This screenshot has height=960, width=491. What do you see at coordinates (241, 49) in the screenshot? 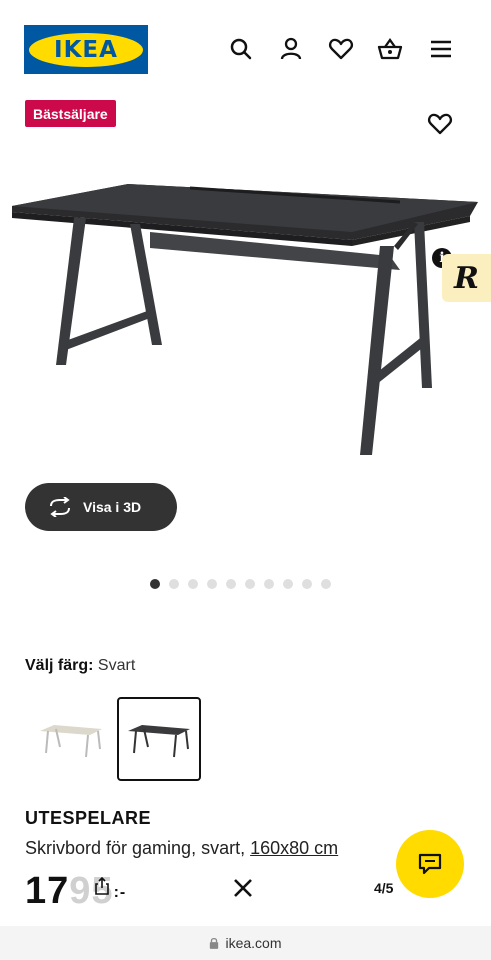
I see `search-icon` at bounding box center [241, 49].